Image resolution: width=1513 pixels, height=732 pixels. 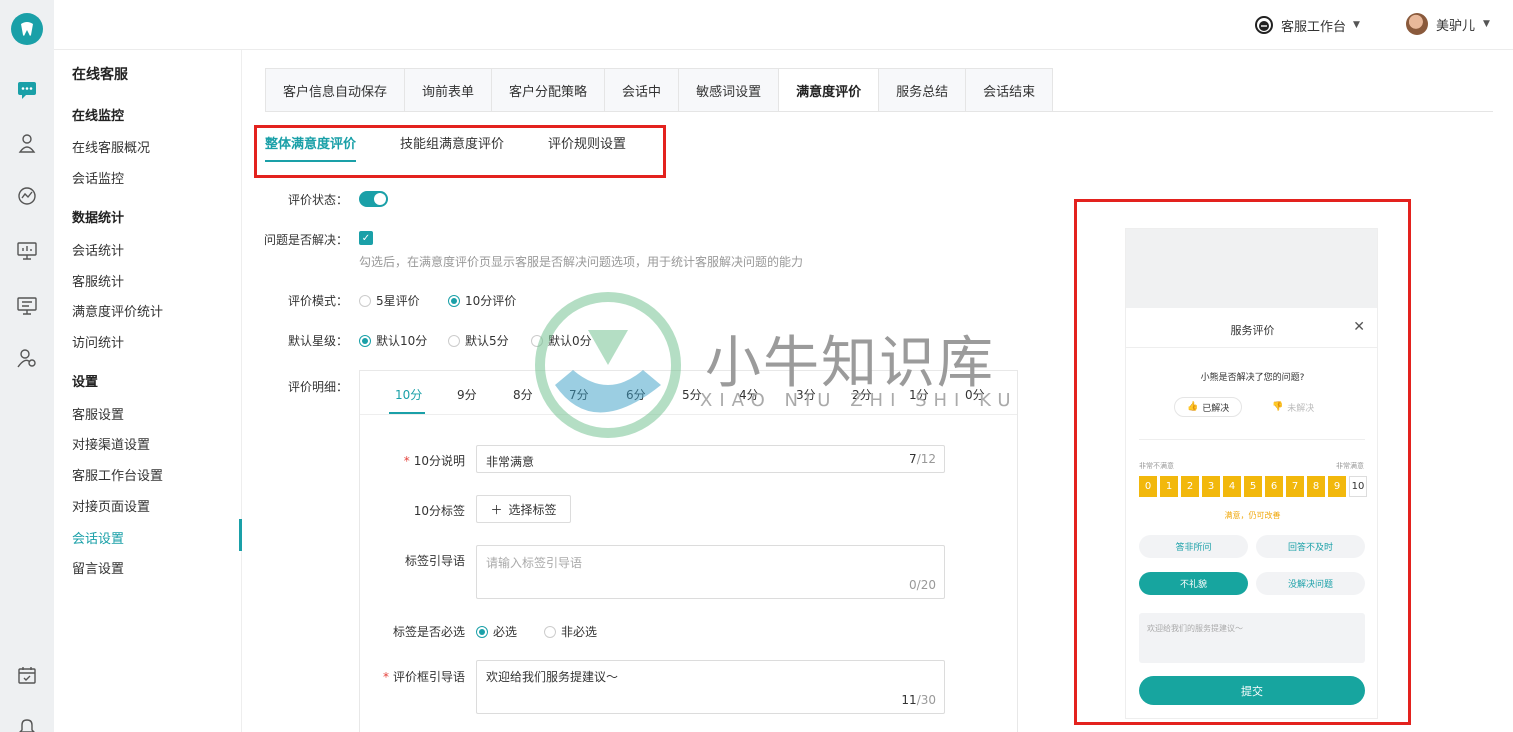 What do you see at coordinates (98, 280) in the screenshot?
I see `sidebar-item-agent-stats: 客服统计` at bounding box center [98, 280].